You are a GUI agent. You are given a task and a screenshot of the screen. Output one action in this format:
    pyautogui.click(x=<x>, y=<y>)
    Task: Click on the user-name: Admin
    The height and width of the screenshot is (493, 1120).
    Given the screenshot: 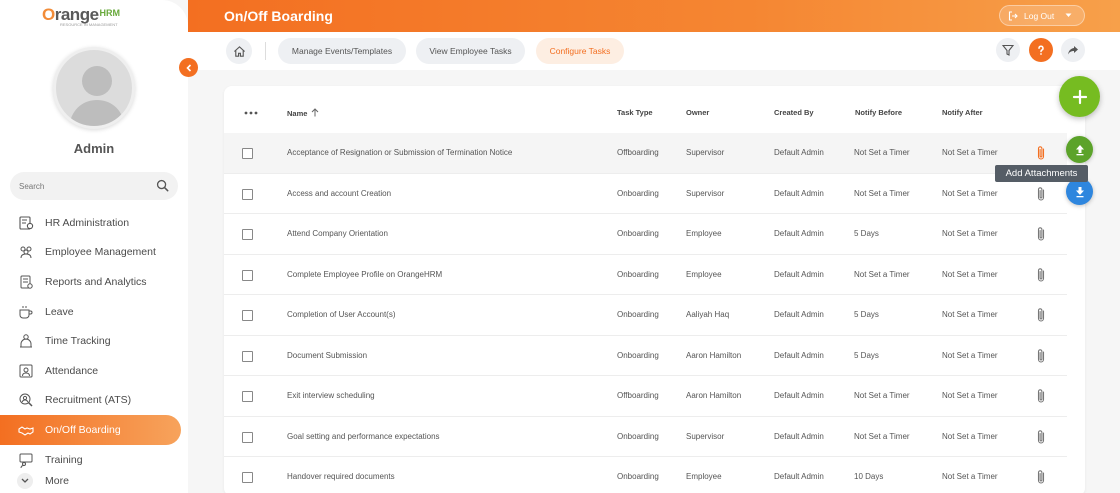 What is the action you would take?
    pyautogui.click(x=94, y=148)
    